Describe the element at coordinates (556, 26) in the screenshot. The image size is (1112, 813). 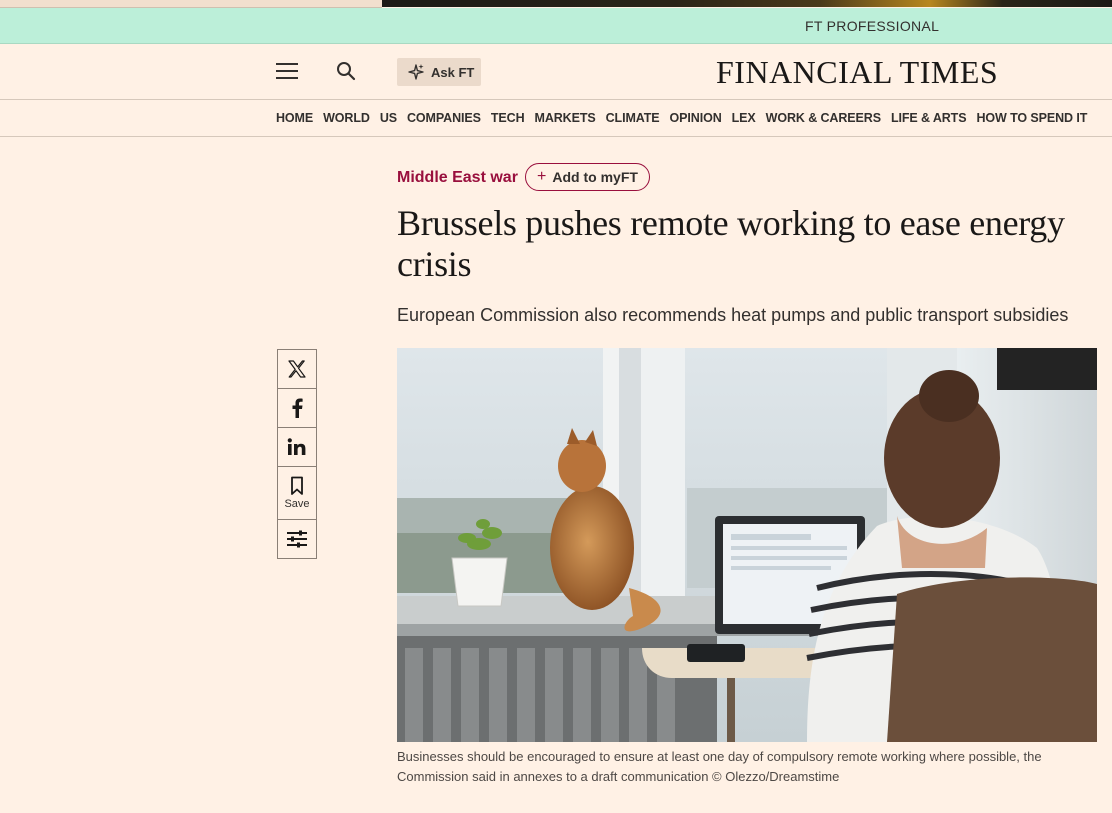
I see `ft-professional-bar: FT PROFESSIONAL` at that location.